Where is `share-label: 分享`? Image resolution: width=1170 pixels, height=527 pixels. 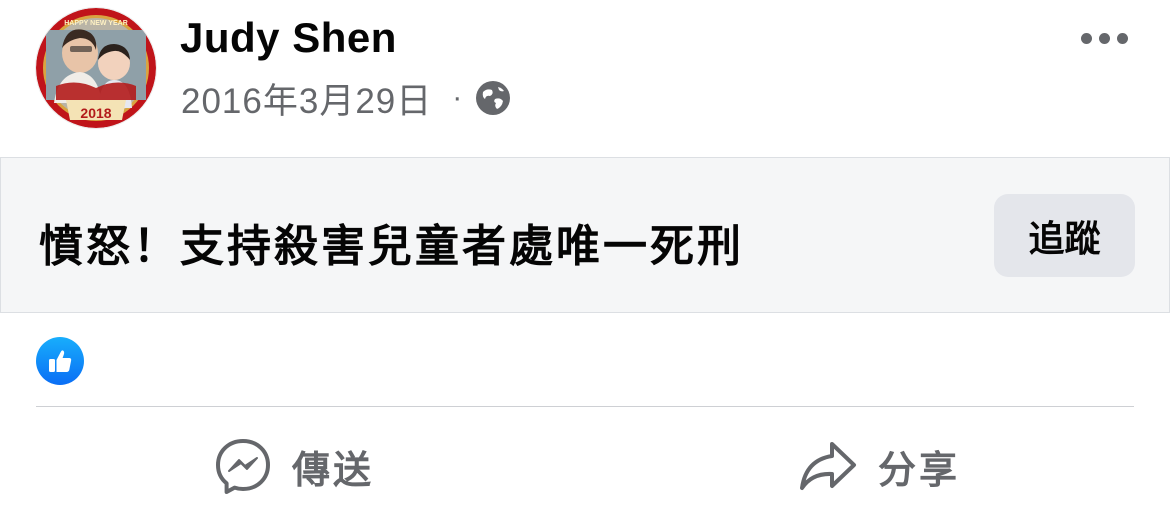
share-label: 分享 is located at coordinates (919, 470).